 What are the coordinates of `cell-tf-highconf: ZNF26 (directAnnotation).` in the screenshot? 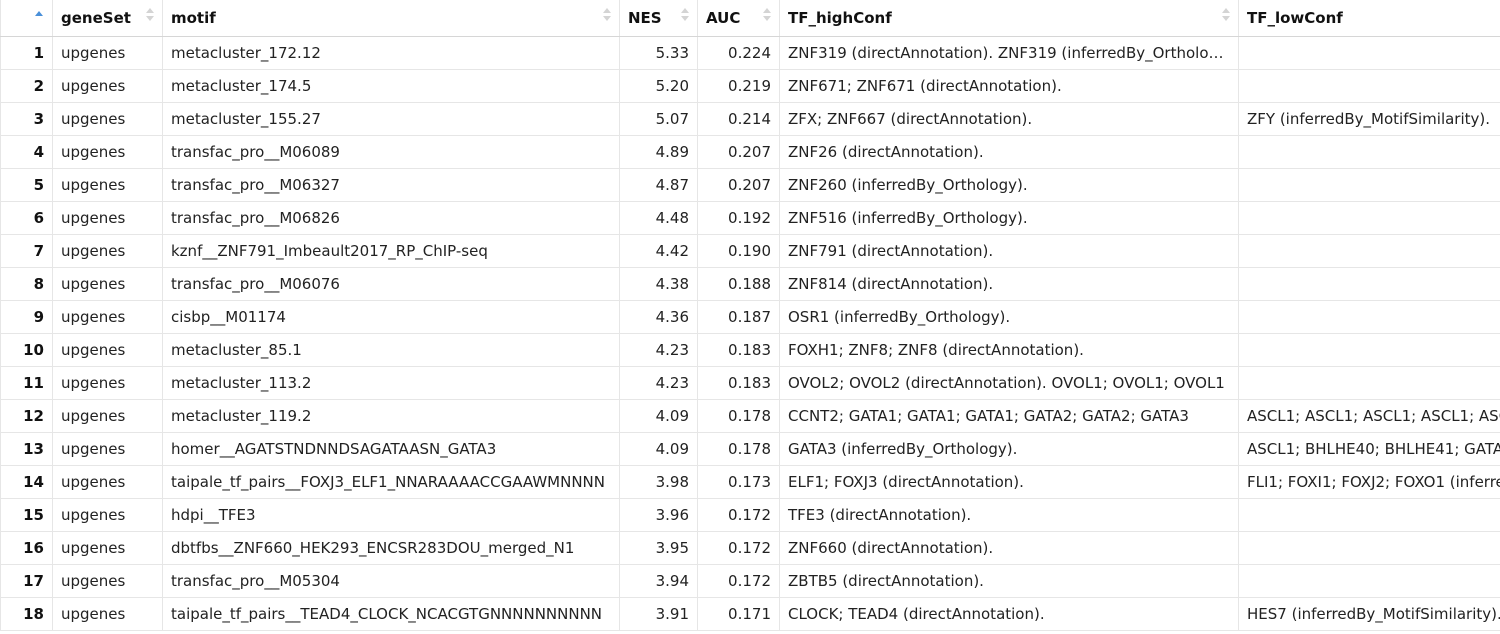 It's located at (1009, 151).